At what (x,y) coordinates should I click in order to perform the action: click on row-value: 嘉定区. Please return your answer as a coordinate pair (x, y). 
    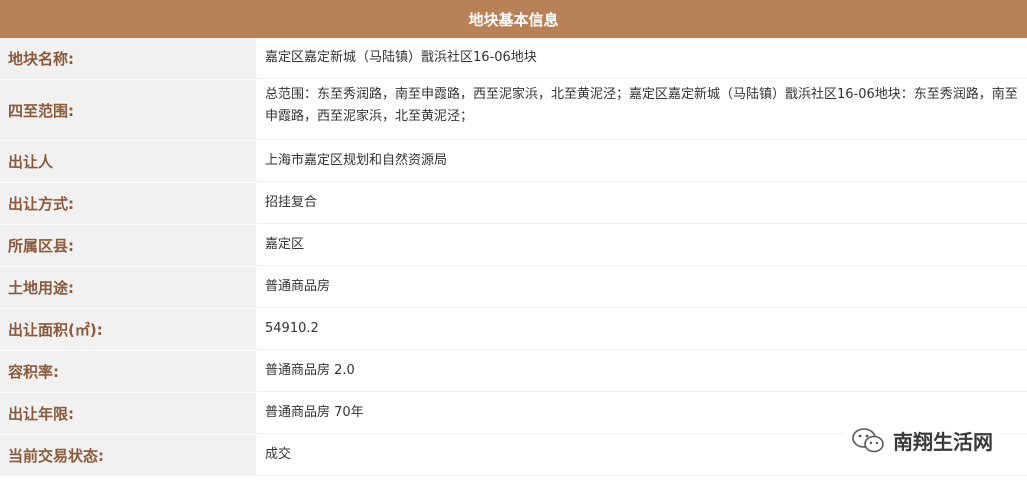
    Looking at the image, I should click on (642, 245).